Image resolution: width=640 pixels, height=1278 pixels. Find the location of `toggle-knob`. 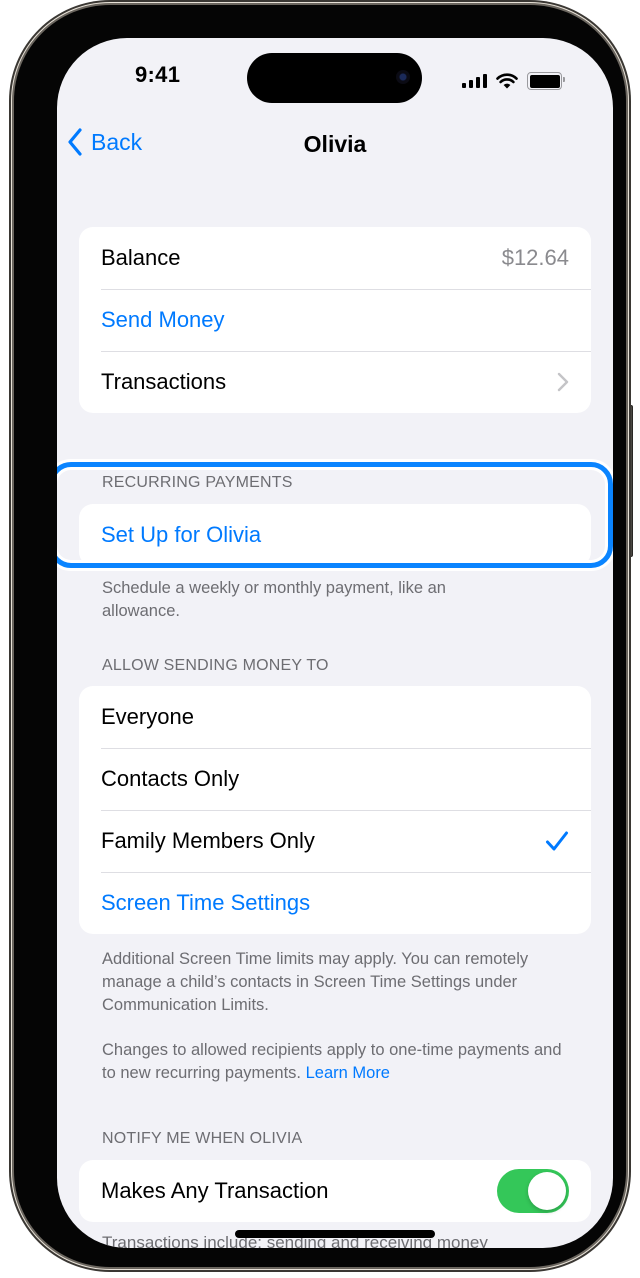

toggle-knob is located at coordinates (547, 1191).